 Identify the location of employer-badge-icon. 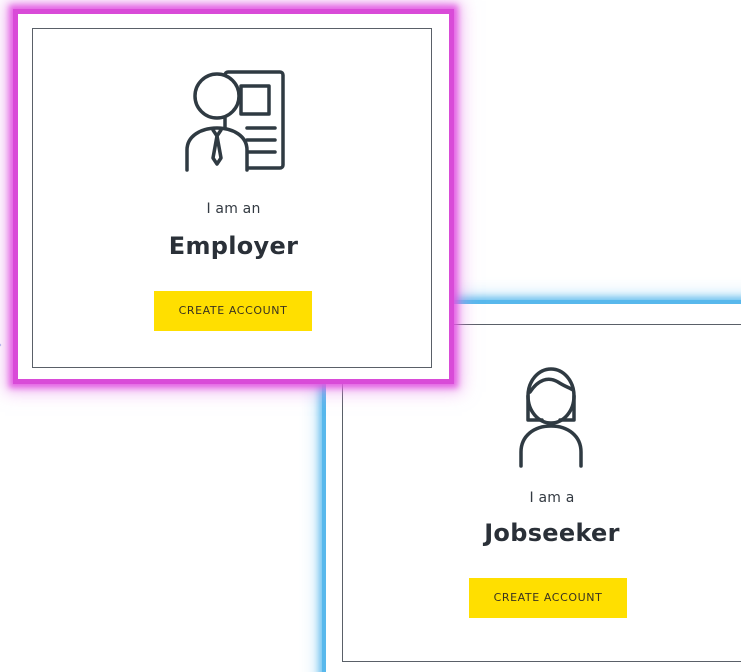
(235, 121).